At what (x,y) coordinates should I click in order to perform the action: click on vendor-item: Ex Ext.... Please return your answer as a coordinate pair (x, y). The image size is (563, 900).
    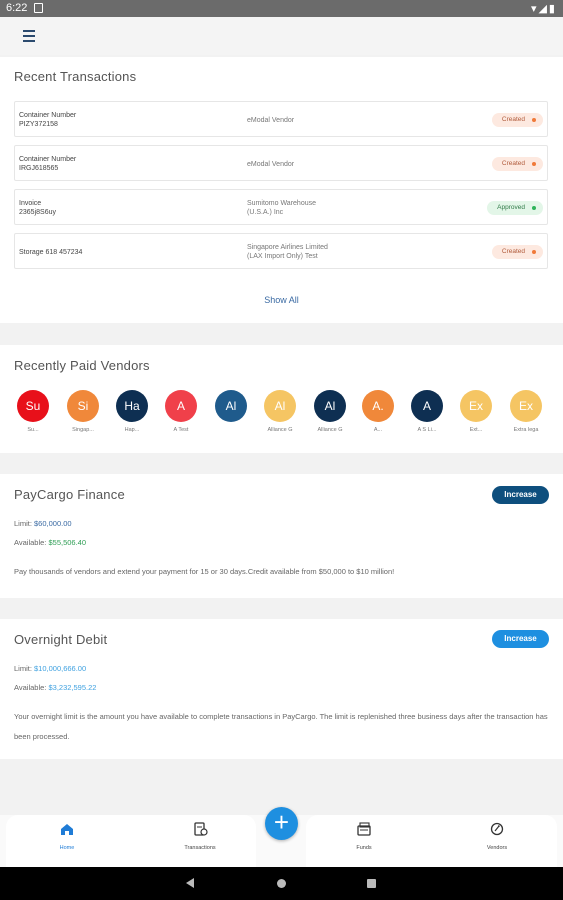
    Looking at the image, I should click on (476, 415).